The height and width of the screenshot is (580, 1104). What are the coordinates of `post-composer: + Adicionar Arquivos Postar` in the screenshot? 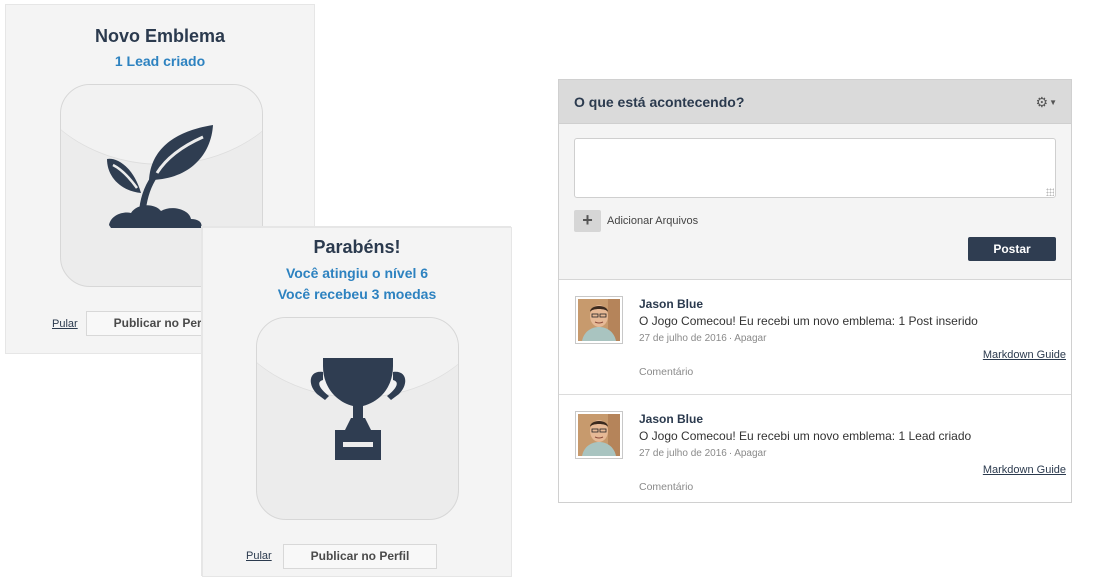 It's located at (815, 202).